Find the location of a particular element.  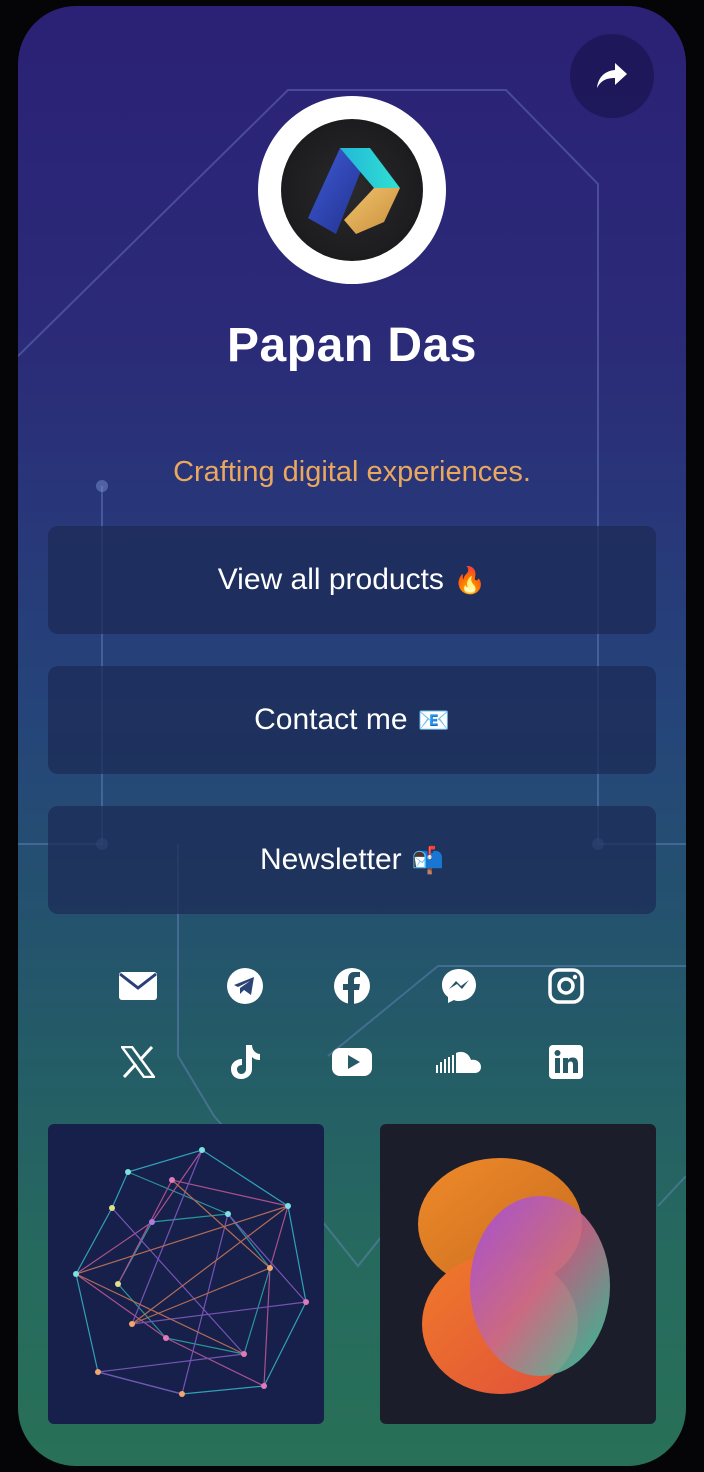

facebook-icon is located at coordinates (352, 986).